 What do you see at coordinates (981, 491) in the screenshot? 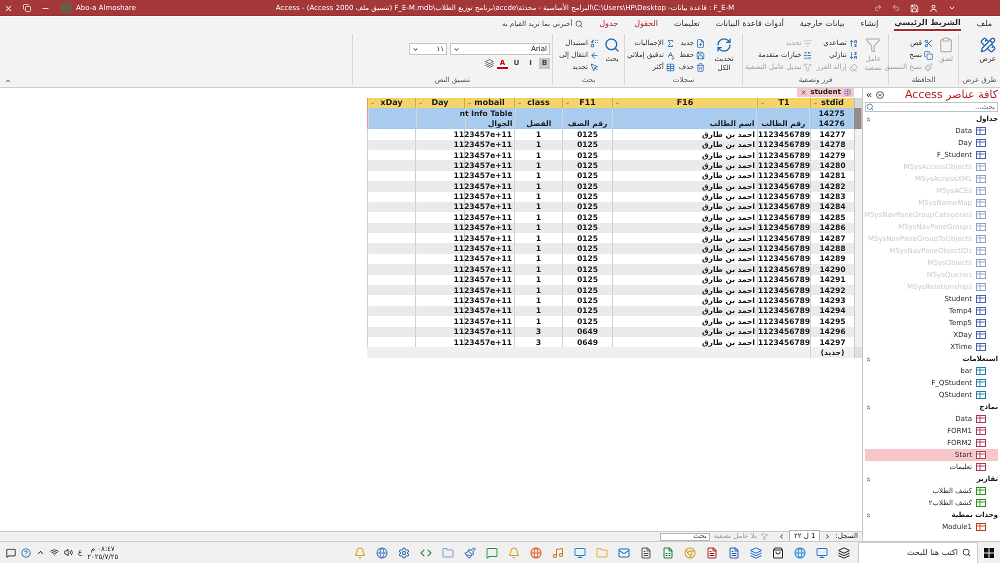
I see `report-icon` at bounding box center [981, 491].